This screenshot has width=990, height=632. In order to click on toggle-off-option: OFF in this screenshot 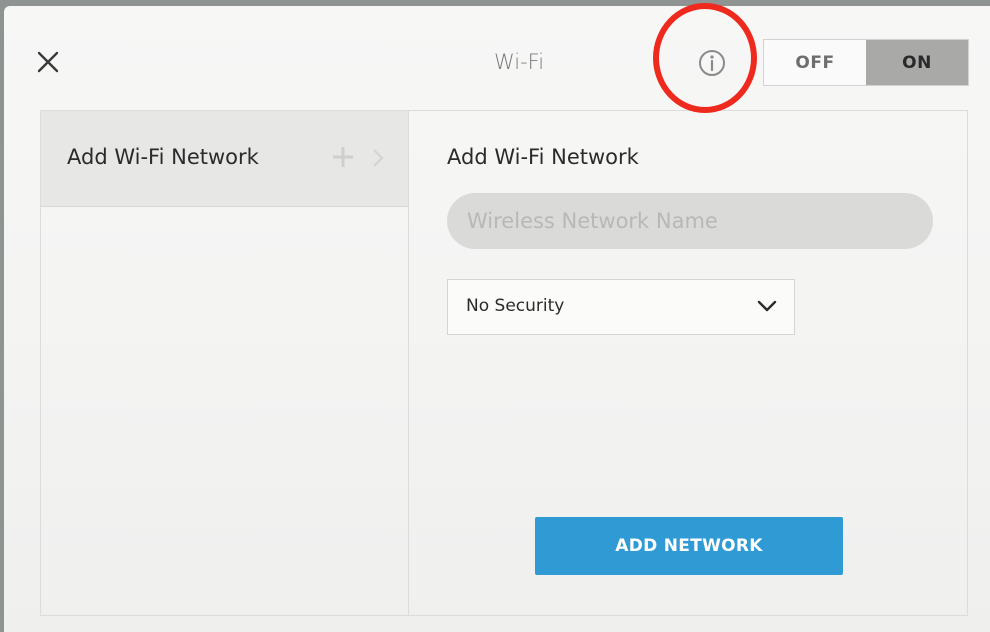, I will do `click(815, 62)`.